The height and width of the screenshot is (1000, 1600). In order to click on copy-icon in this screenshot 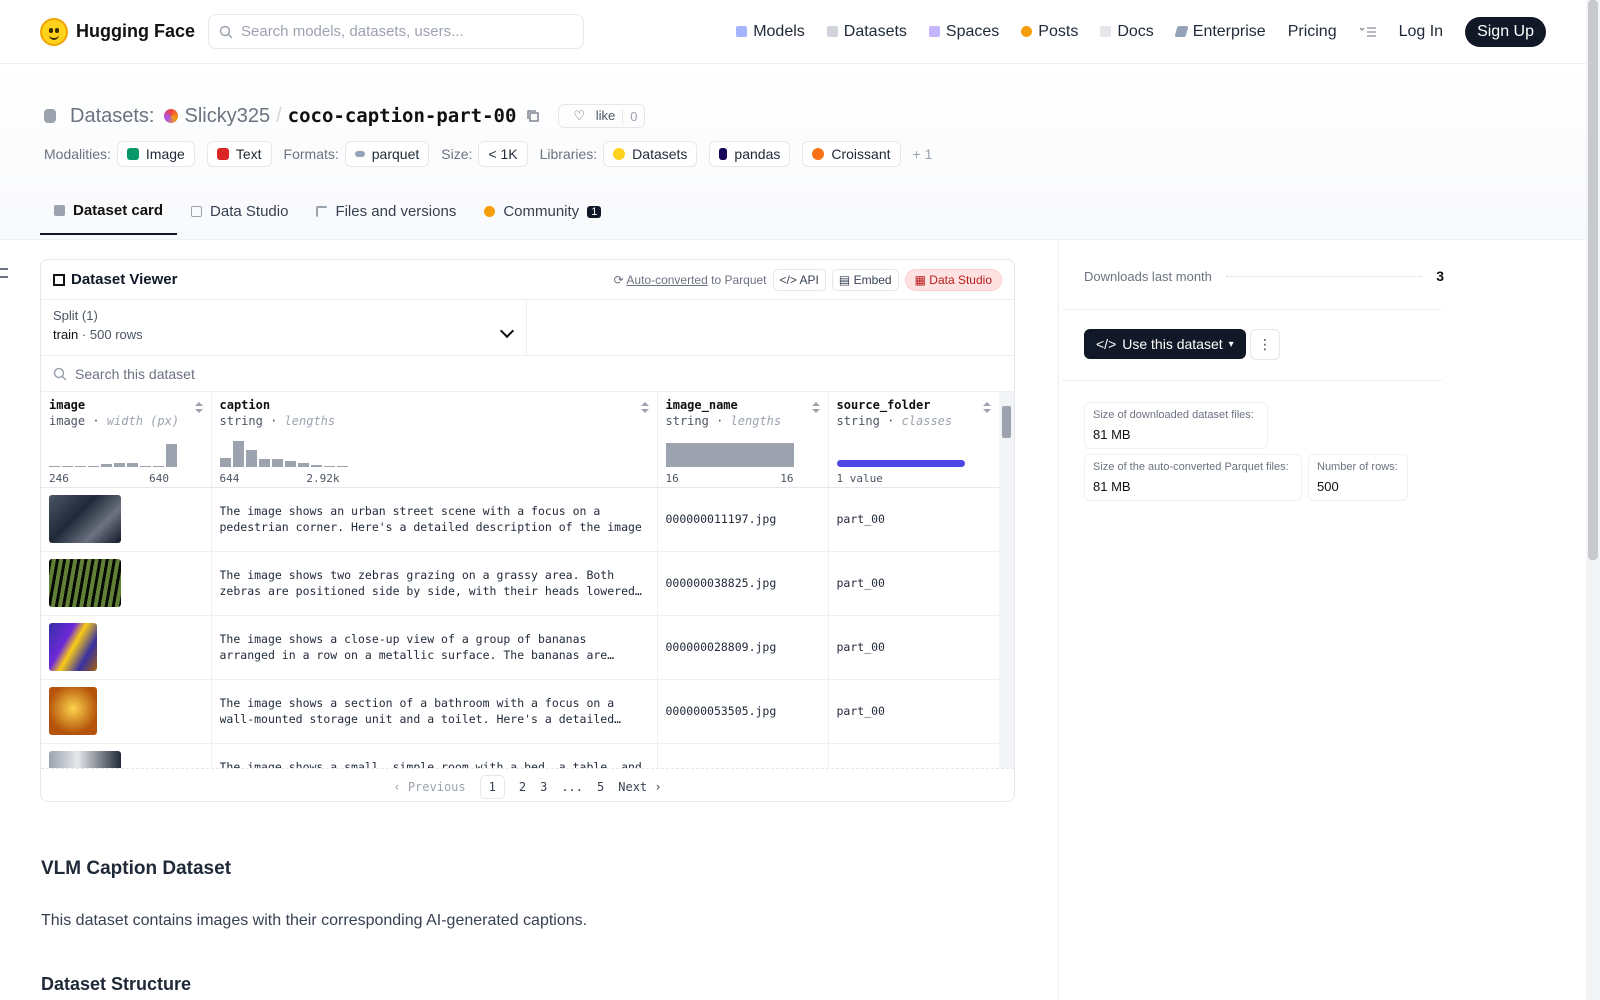, I will do `click(533, 116)`.